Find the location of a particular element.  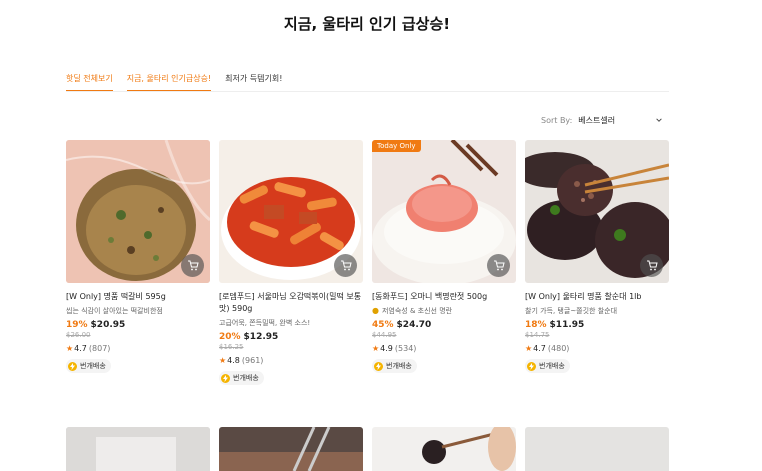

sale-price: $24.70 is located at coordinates (414, 325).